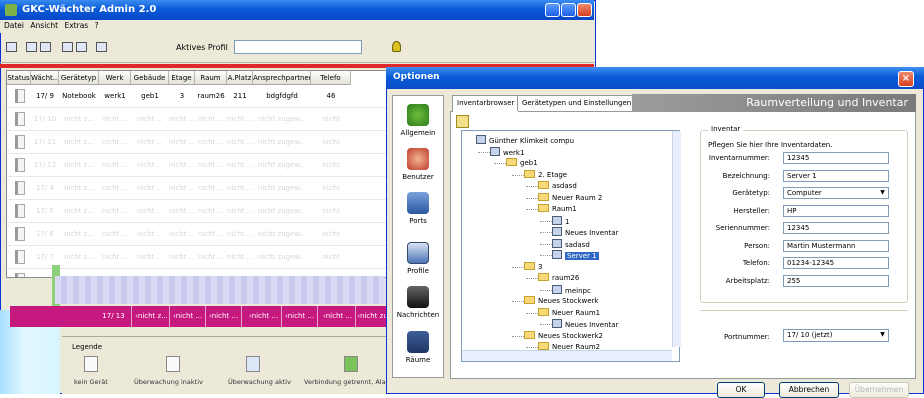 The image size is (924, 398). Describe the element at coordinates (770, 145) in the screenshot. I see `inventar-description: Pflegen Sie hier Ihre Inventardaten.` at that location.